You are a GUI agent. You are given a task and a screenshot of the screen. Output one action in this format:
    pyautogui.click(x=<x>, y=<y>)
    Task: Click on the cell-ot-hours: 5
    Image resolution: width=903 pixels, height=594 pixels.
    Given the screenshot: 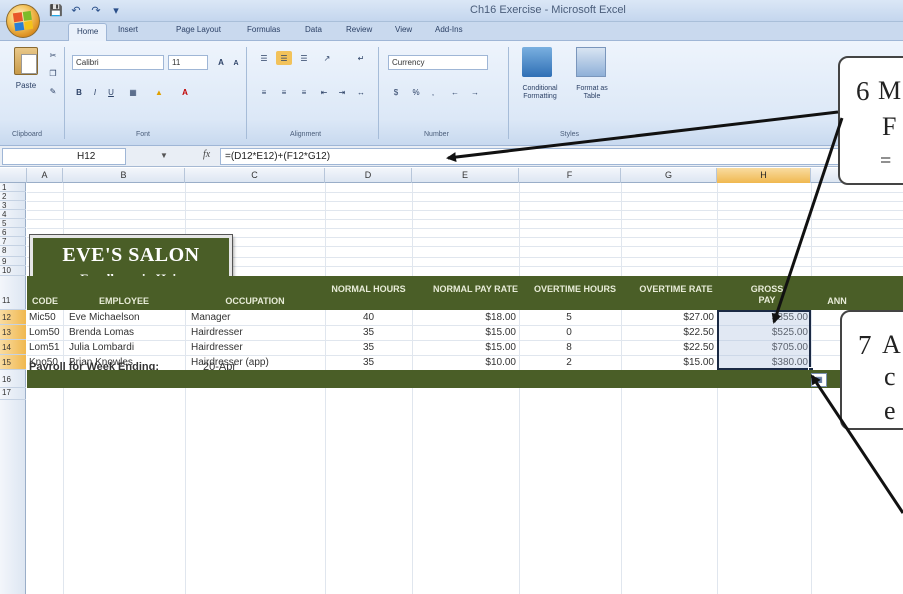 What is the action you would take?
    pyautogui.click(x=569, y=317)
    